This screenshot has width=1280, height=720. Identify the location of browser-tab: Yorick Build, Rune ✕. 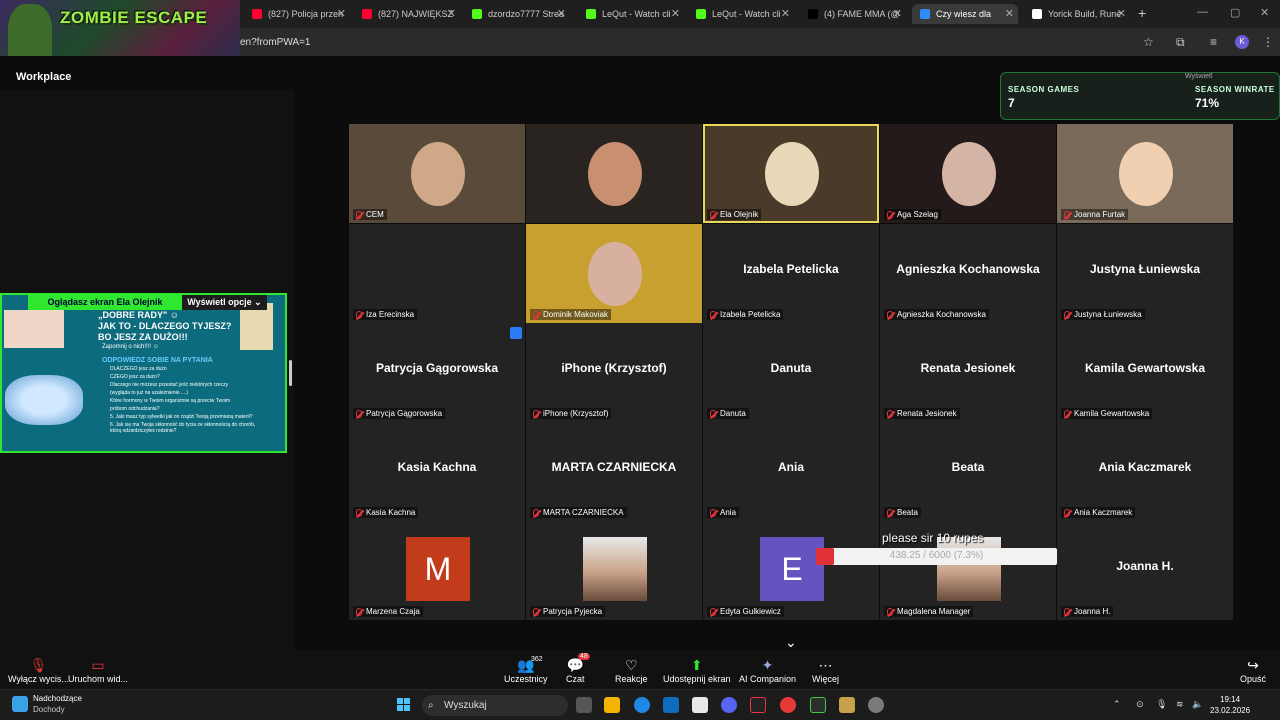
(1077, 14).